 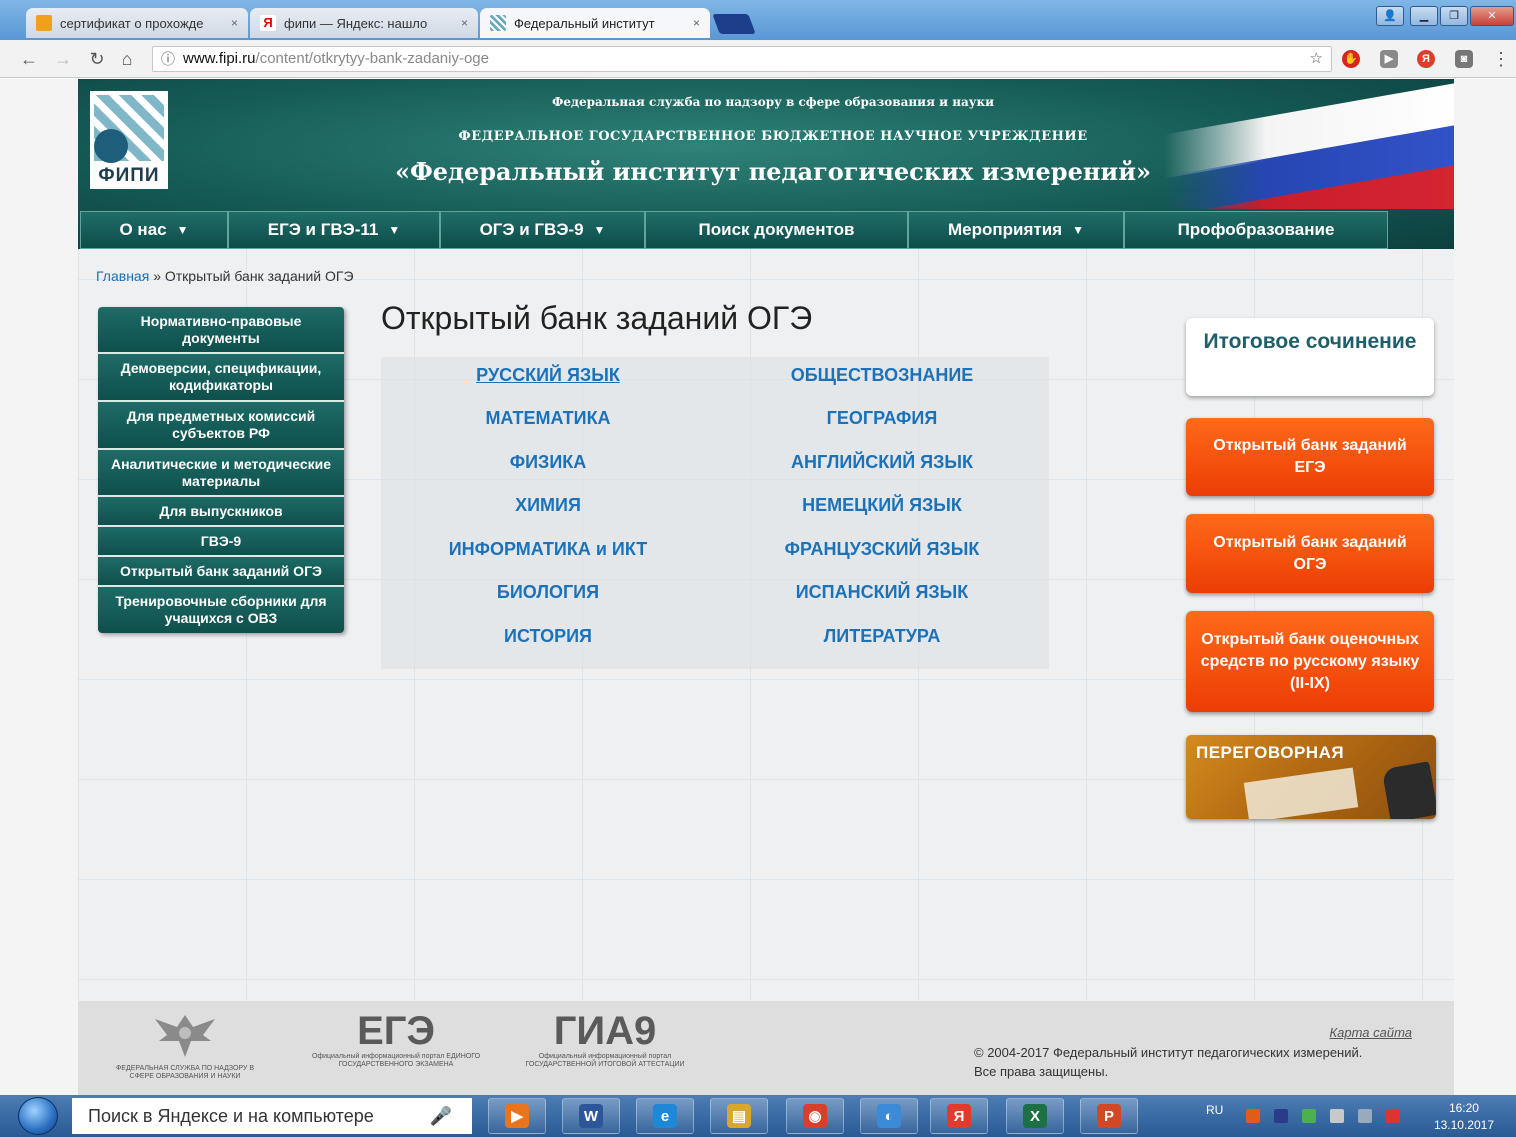 I want to click on url-host: www.fipi.ru, so click(x=219, y=58).